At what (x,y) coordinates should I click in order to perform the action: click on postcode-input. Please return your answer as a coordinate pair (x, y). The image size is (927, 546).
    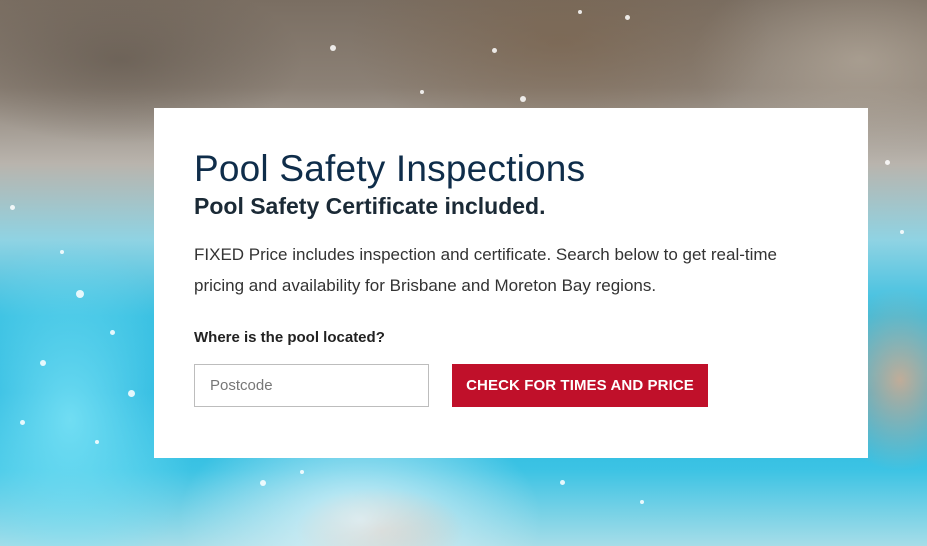
    Looking at the image, I should click on (311, 385).